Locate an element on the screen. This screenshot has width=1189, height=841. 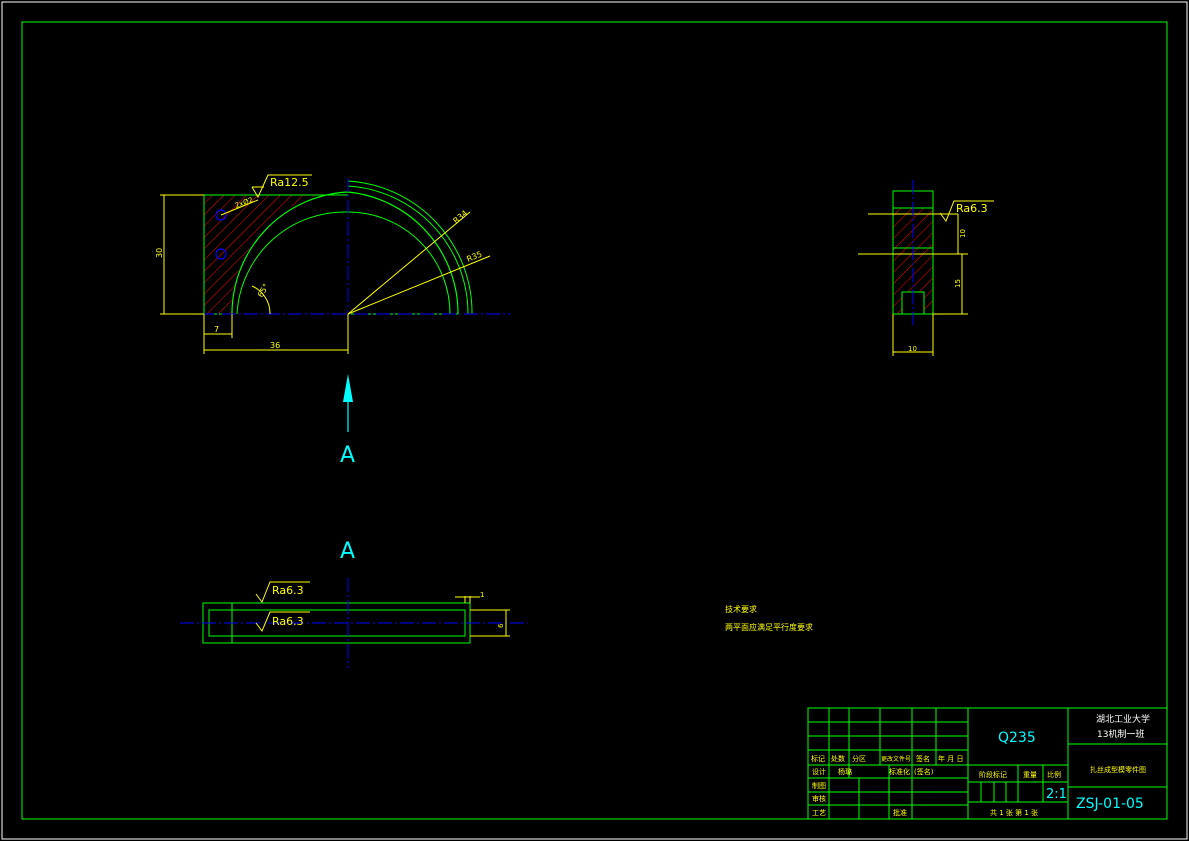
view-label-bottom: A is located at coordinates (347, 551).